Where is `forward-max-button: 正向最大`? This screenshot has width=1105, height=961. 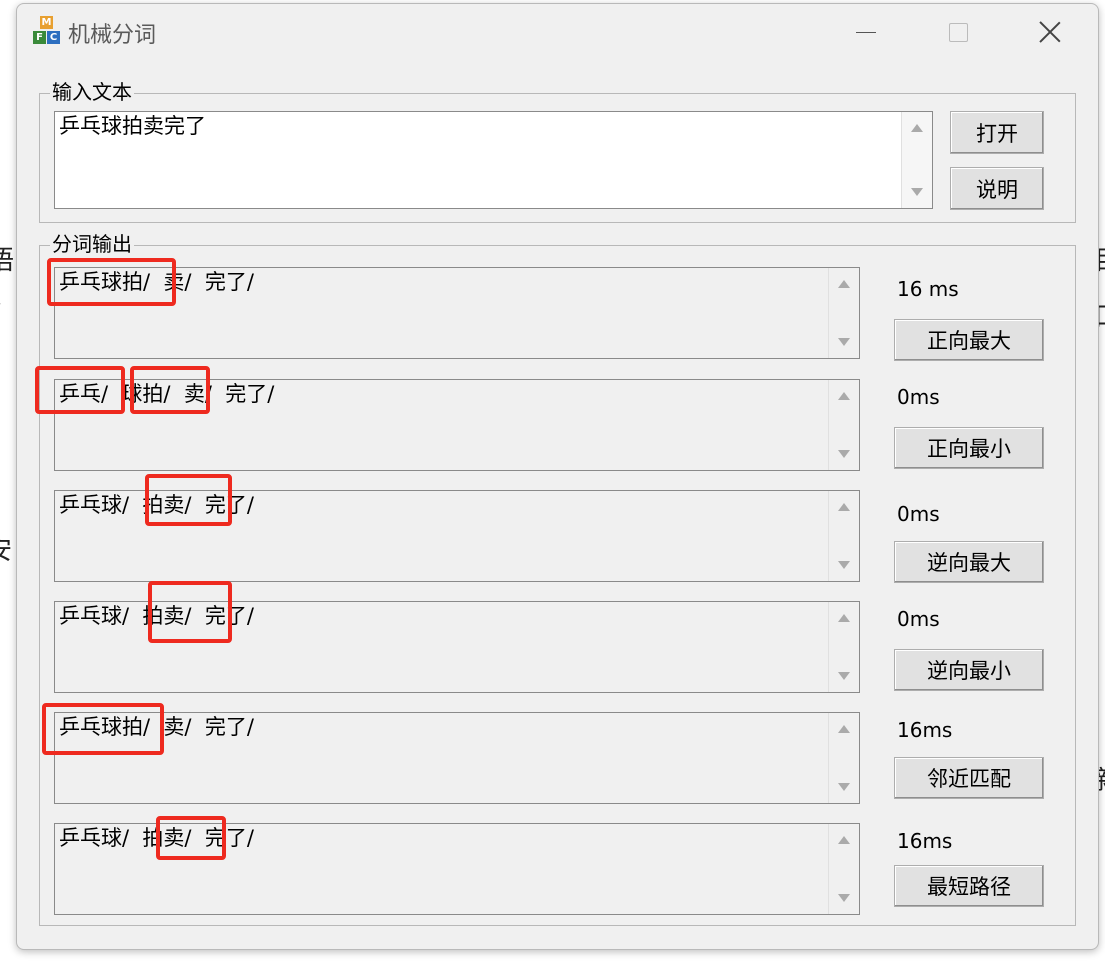 forward-max-button: 正向最大 is located at coordinates (969, 340).